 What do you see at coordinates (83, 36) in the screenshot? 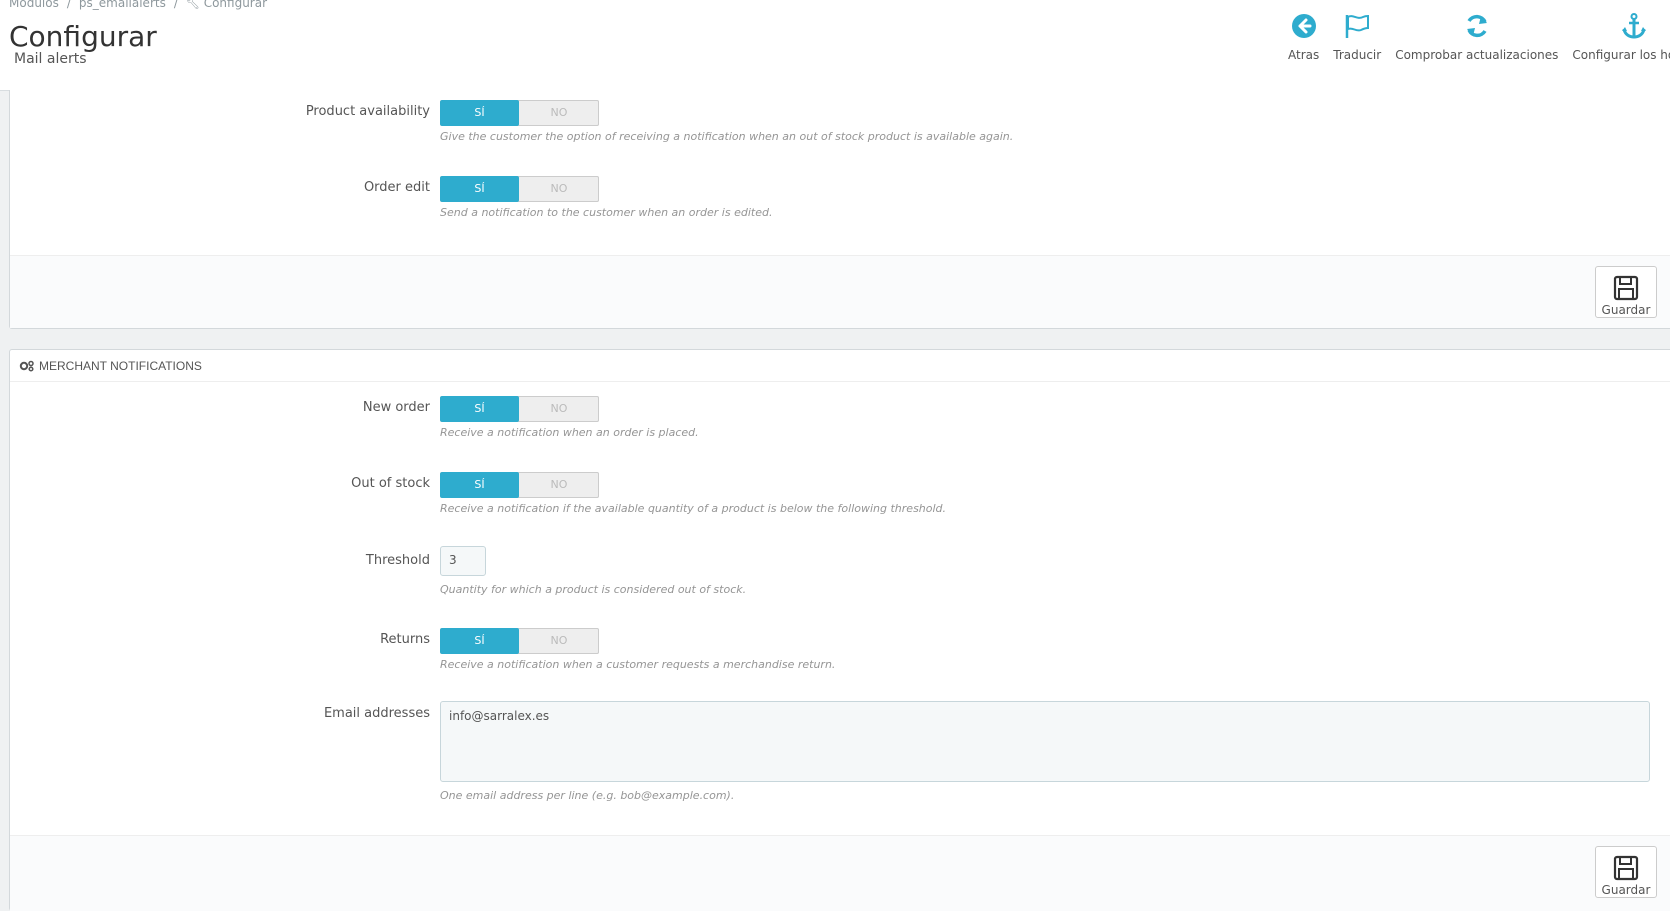
I see `page-title: Configurar` at bounding box center [83, 36].